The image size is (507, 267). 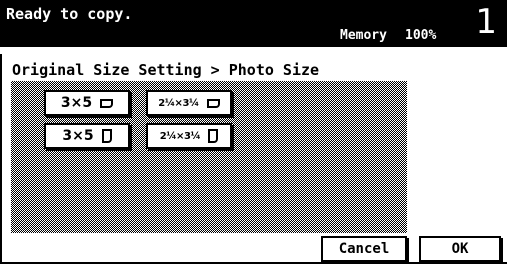 I want to click on status-message: Ready to copy., so click(x=69, y=14).